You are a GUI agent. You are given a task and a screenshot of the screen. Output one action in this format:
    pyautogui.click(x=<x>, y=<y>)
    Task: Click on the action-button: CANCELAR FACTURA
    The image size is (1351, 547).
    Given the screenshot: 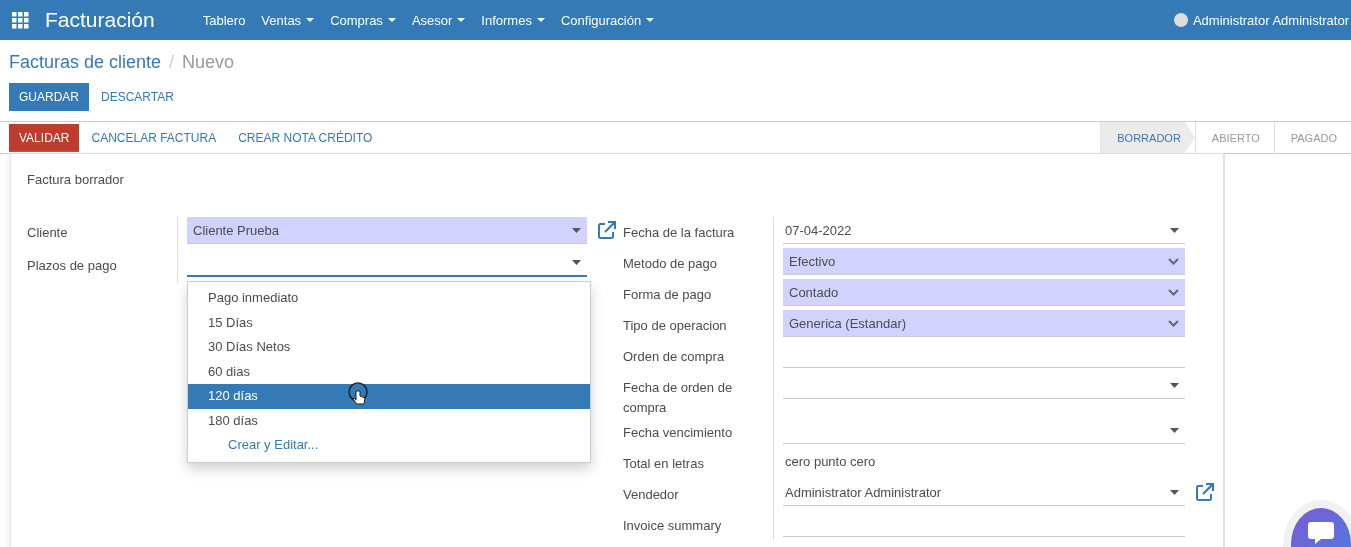 What is the action you would take?
    pyautogui.click(x=154, y=137)
    